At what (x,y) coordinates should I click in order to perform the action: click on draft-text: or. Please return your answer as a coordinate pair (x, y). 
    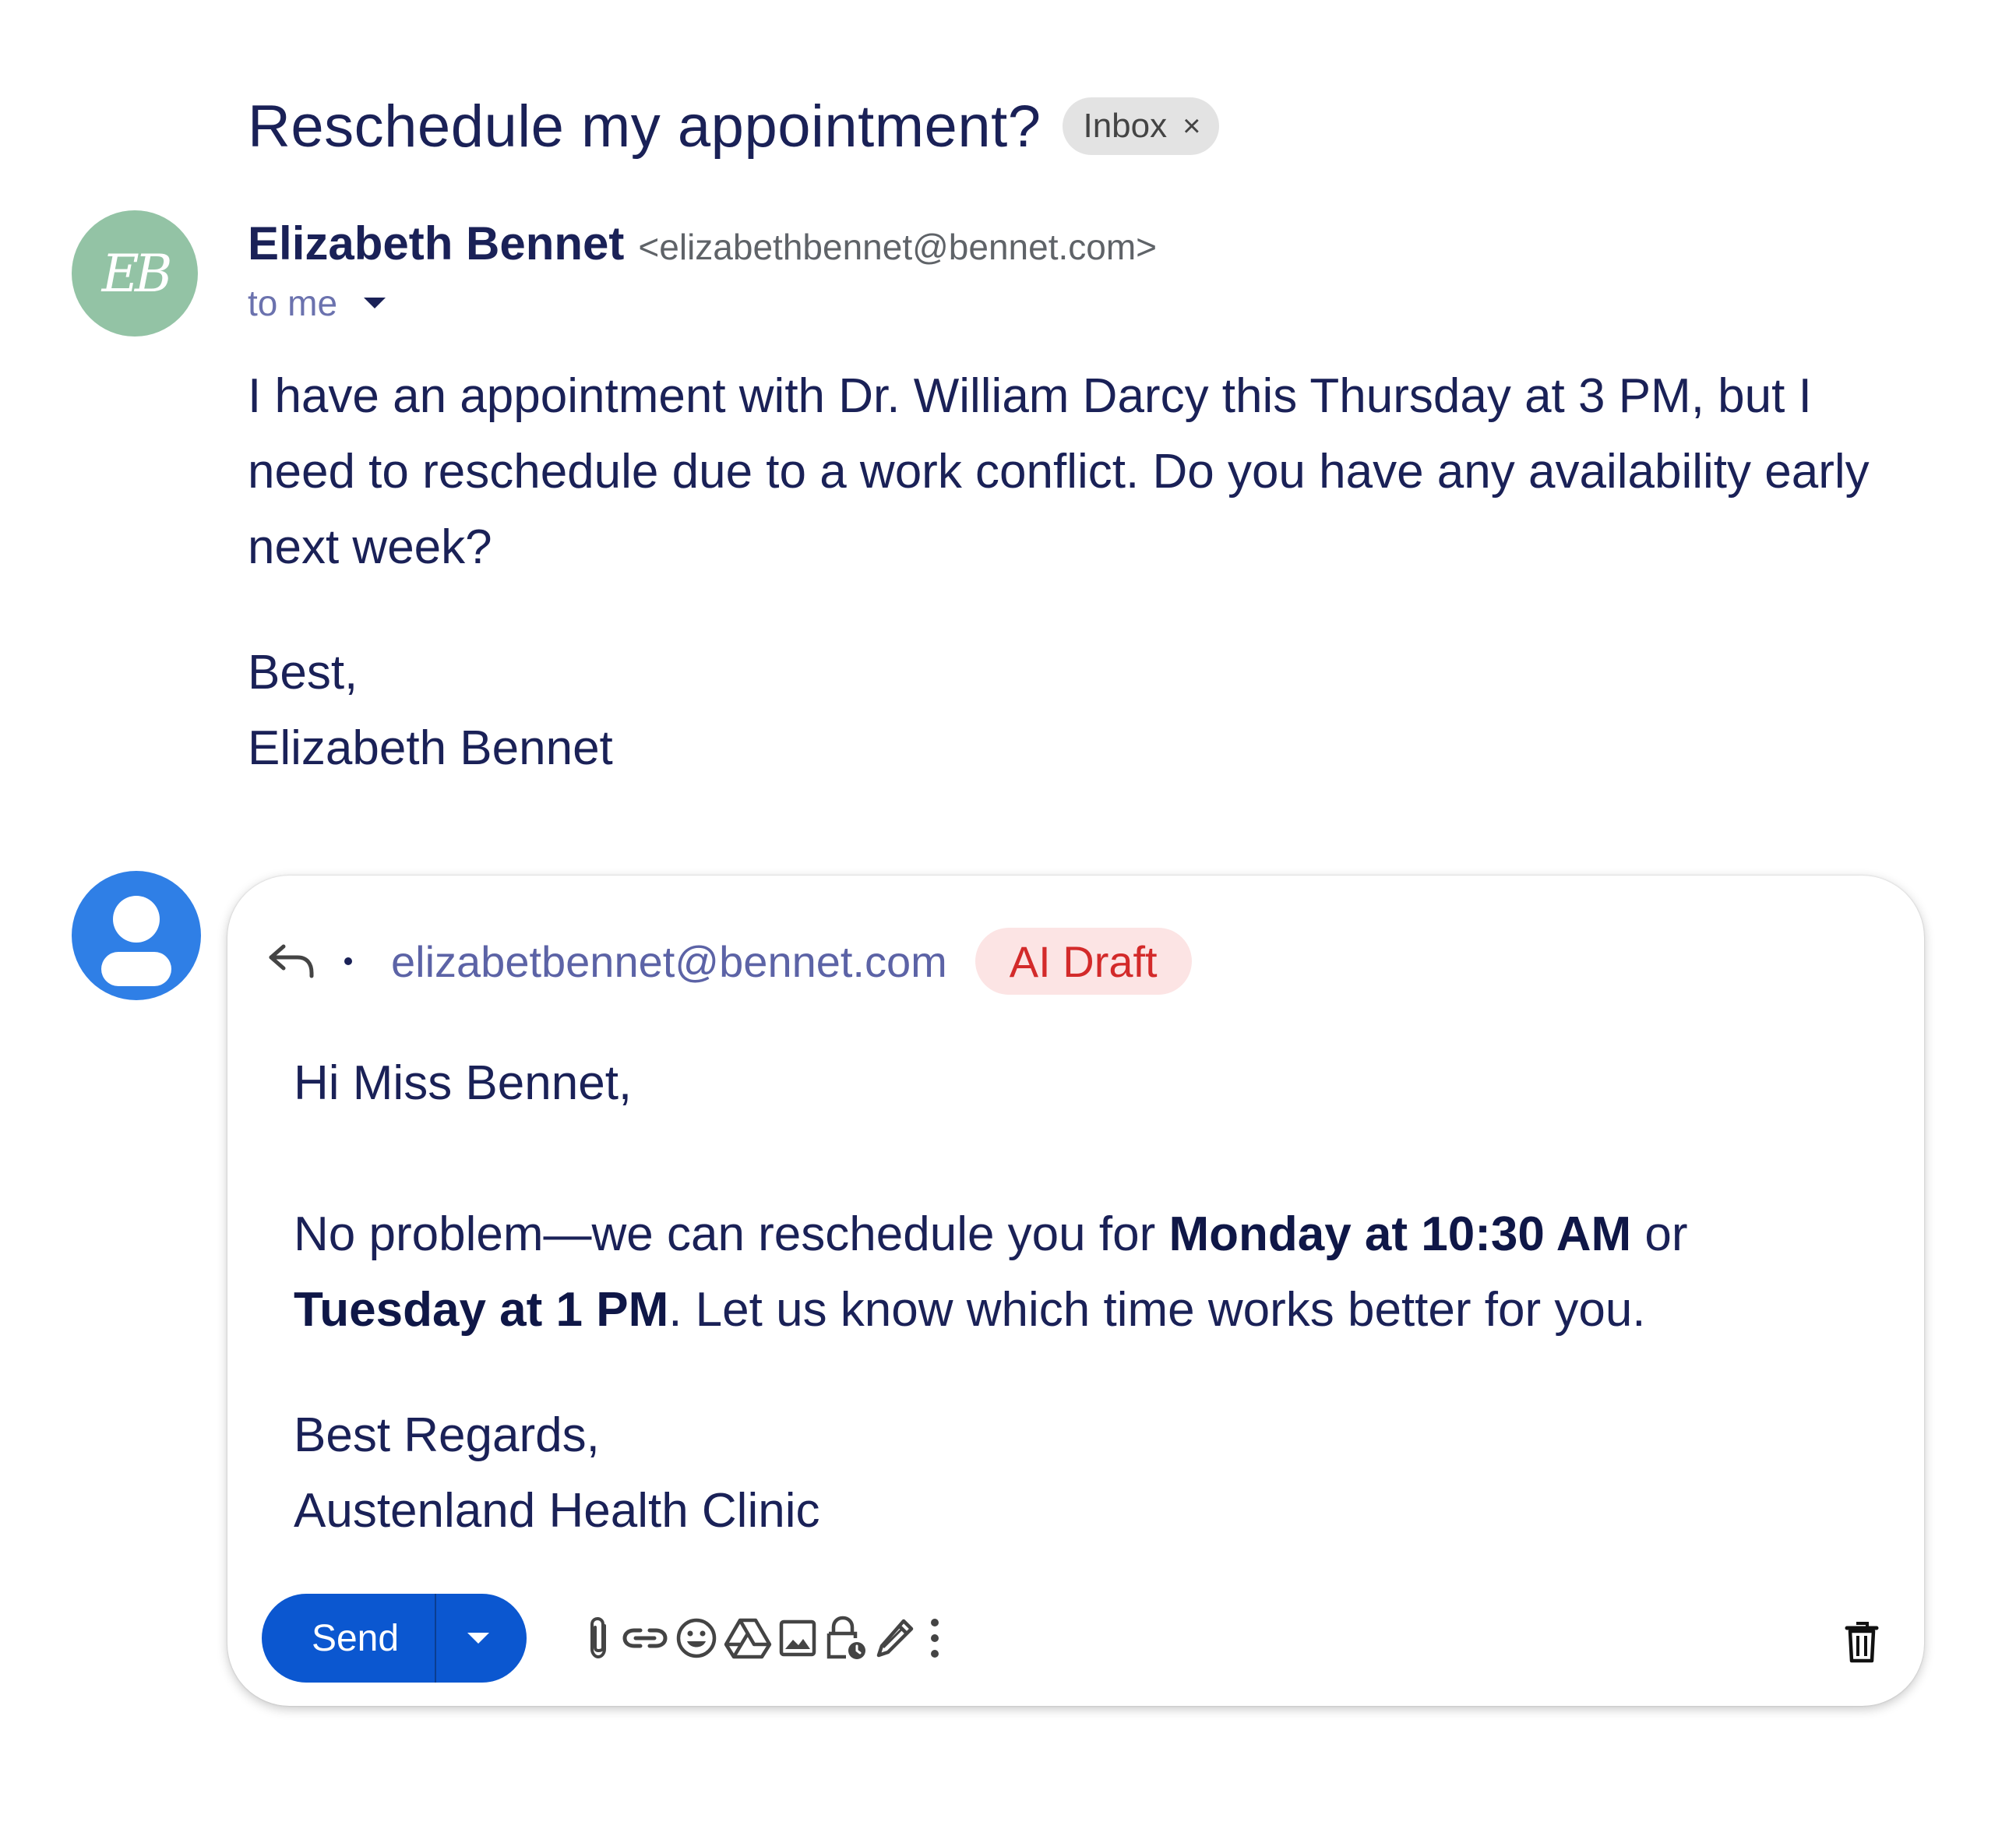
    Looking at the image, I should click on (1660, 1234).